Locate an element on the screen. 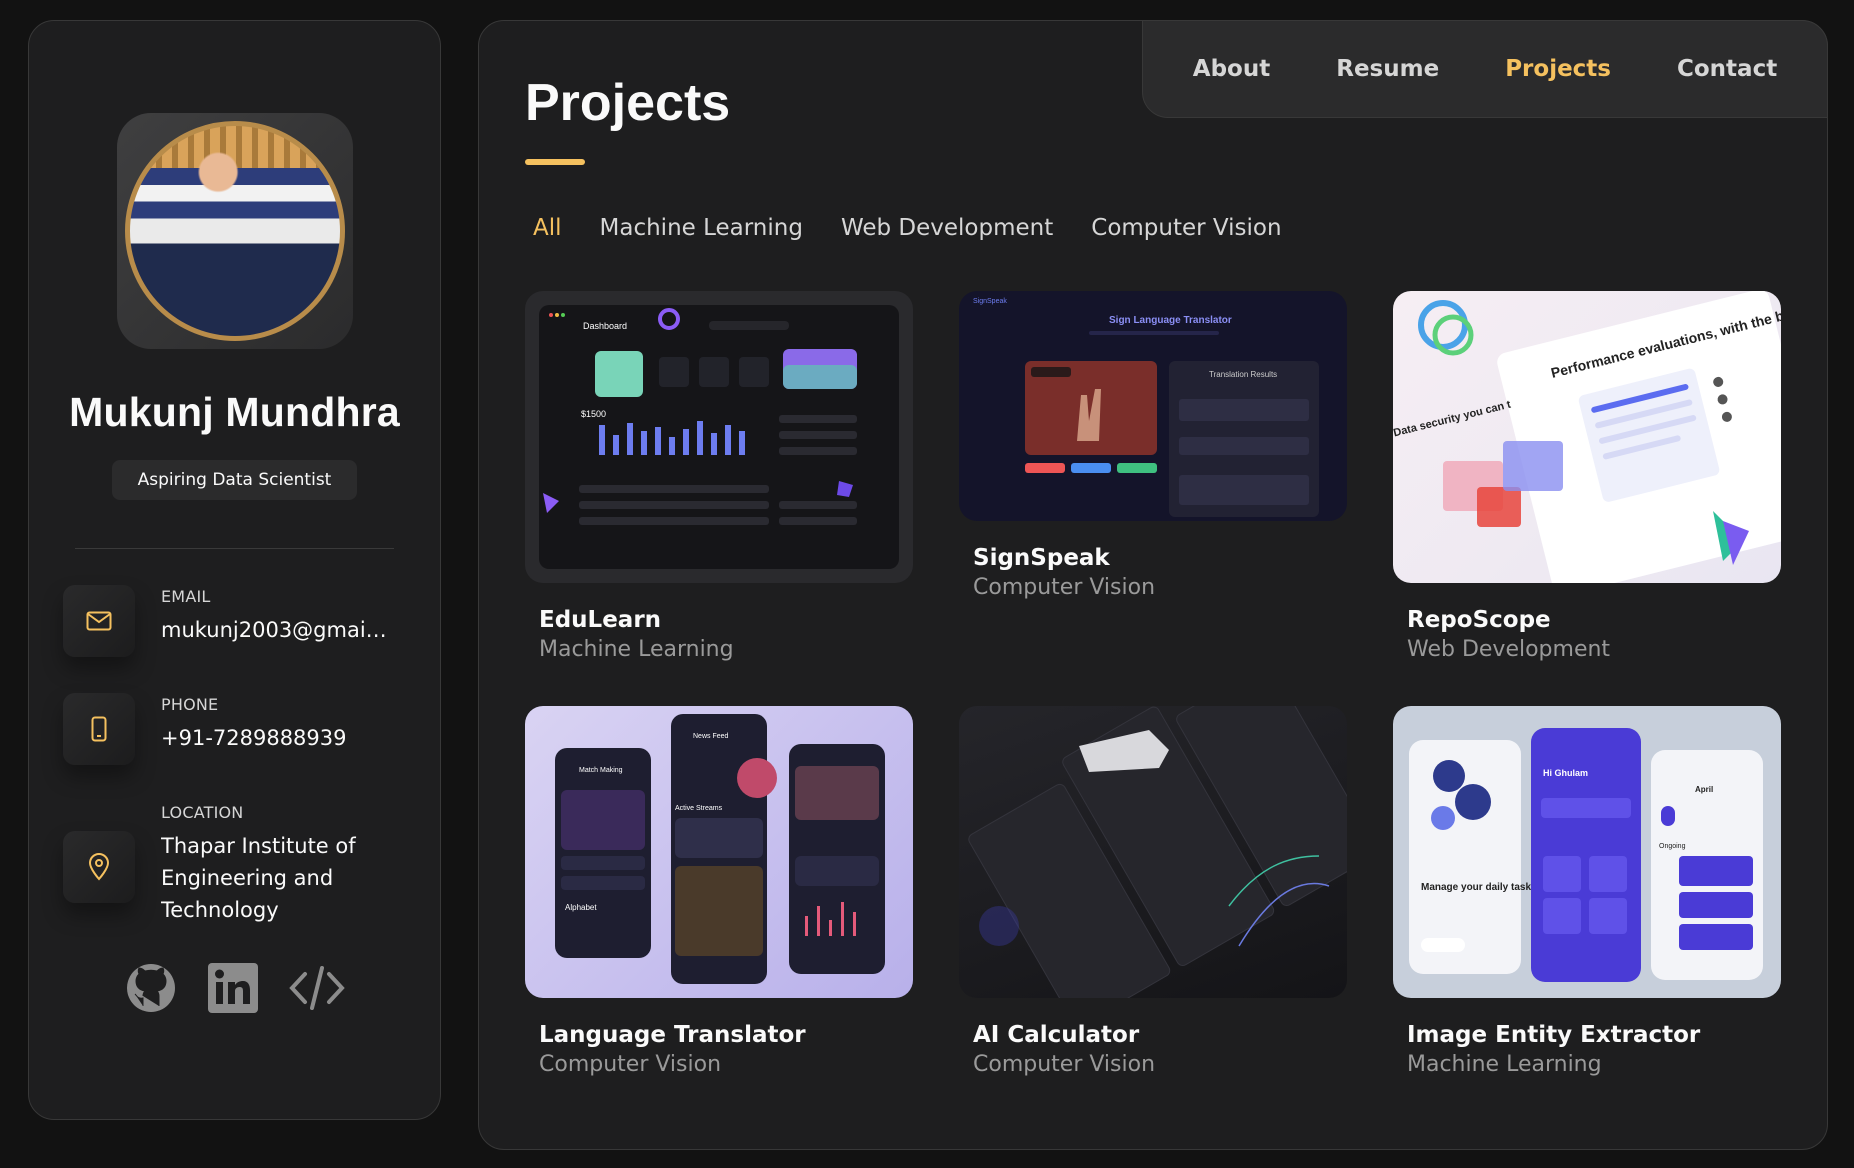  project-thumbnail: Dashboard $1500 is located at coordinates (719, 437).